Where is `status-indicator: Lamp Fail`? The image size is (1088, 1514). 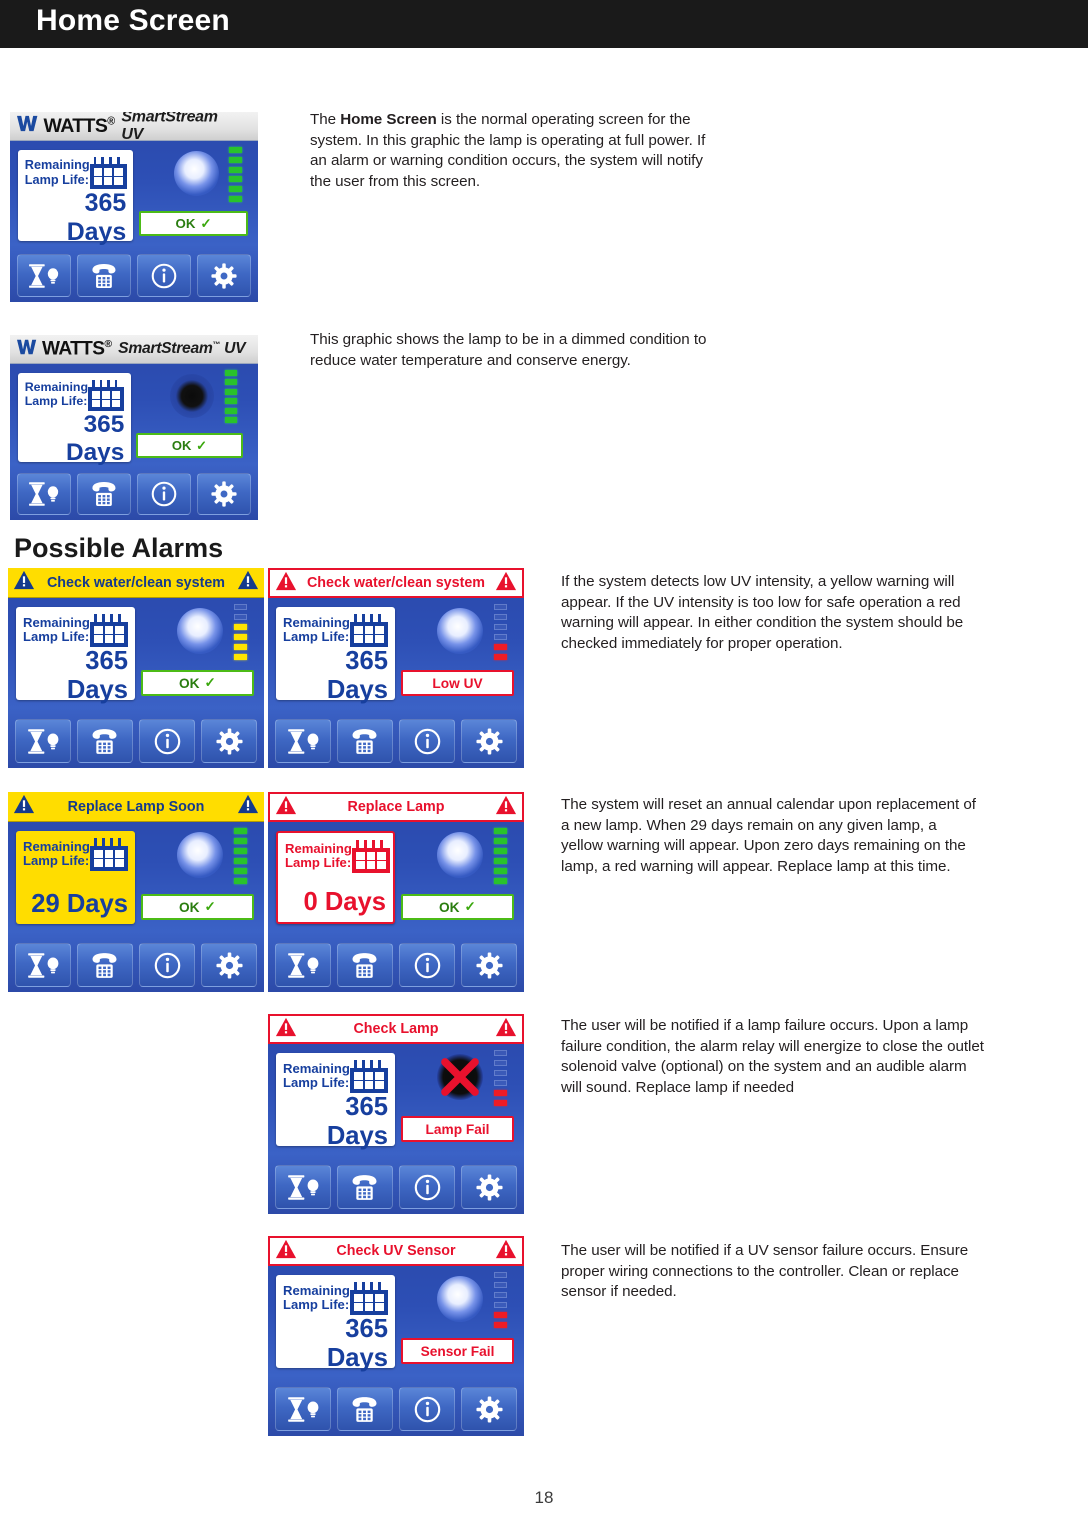
status-indicator: Lamp Fail is located at coordinates (457, 1129).